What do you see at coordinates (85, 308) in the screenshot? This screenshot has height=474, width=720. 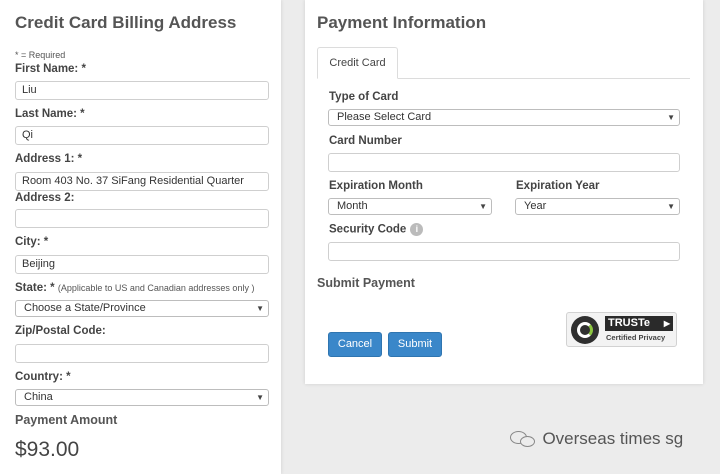 I see `state-select-value: Choose a State/Province` at bounding box center [85, 308].